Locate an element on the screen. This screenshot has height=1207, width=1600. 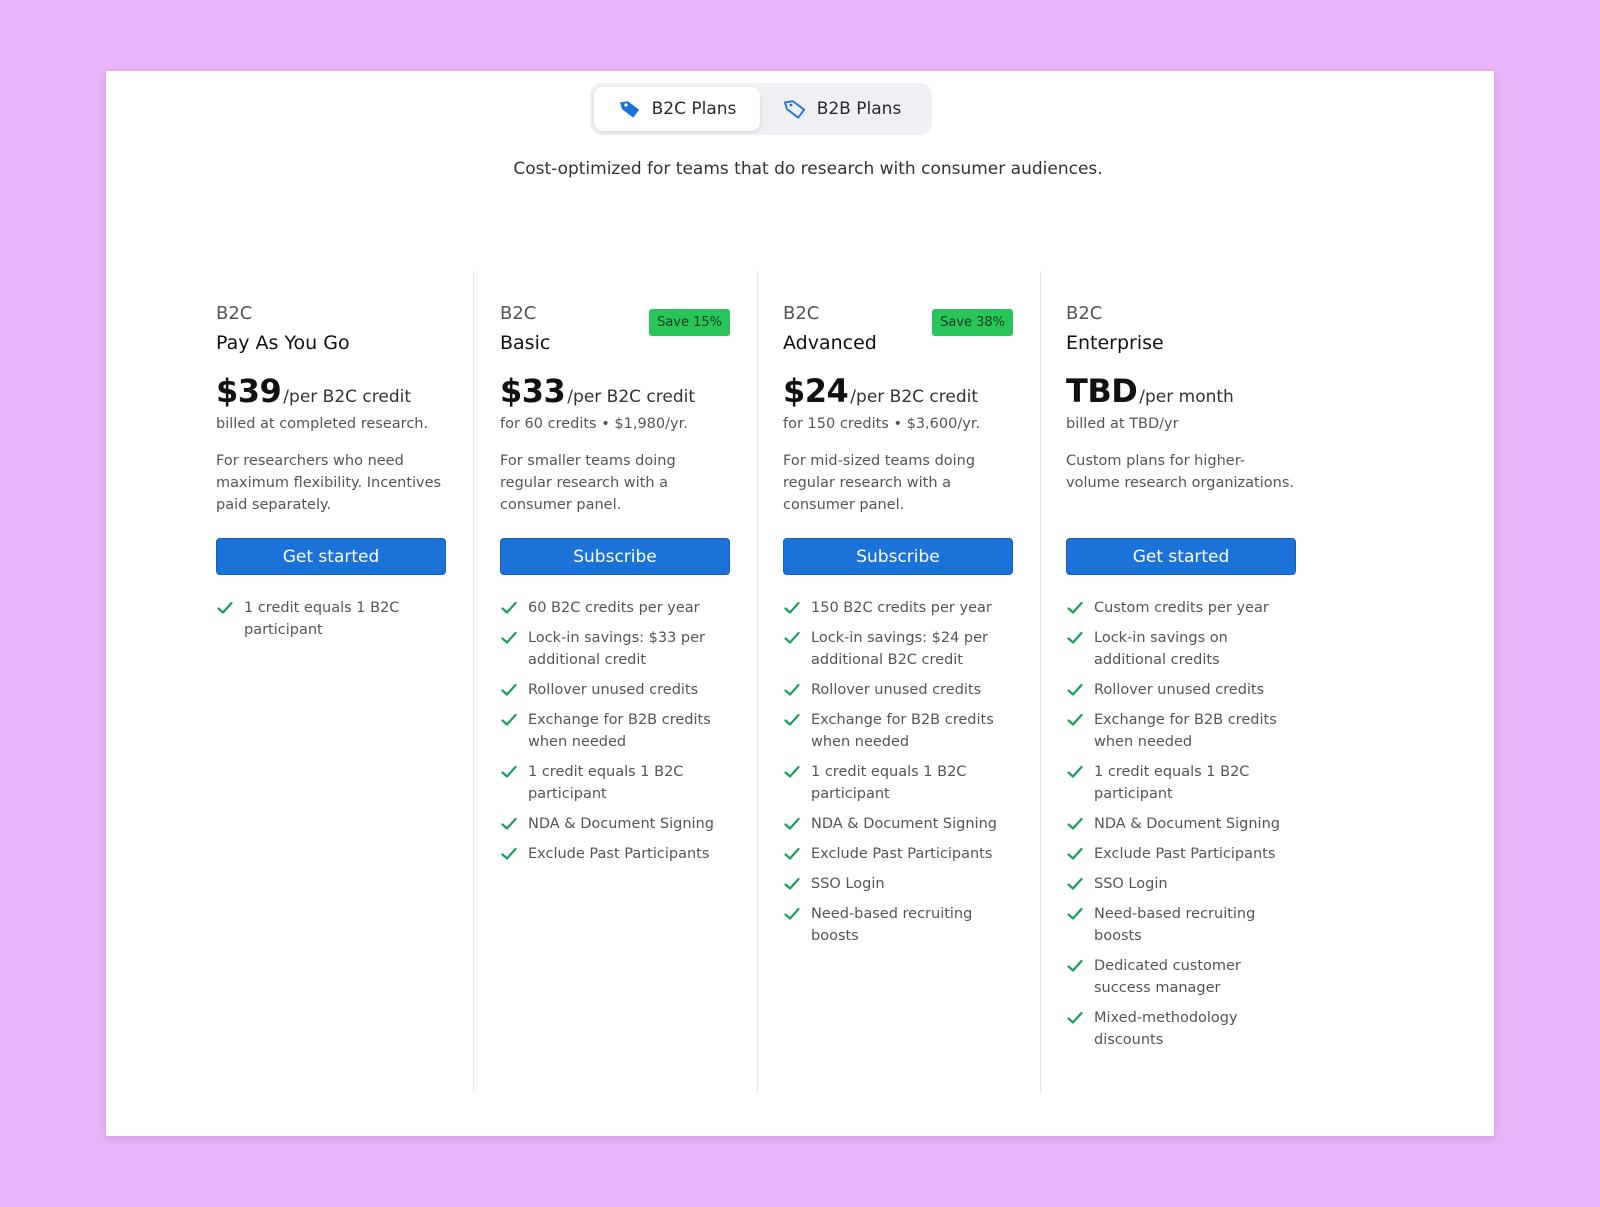
feature-text: Lock-in savings on additional credits is located at coordinates (1161, 649).